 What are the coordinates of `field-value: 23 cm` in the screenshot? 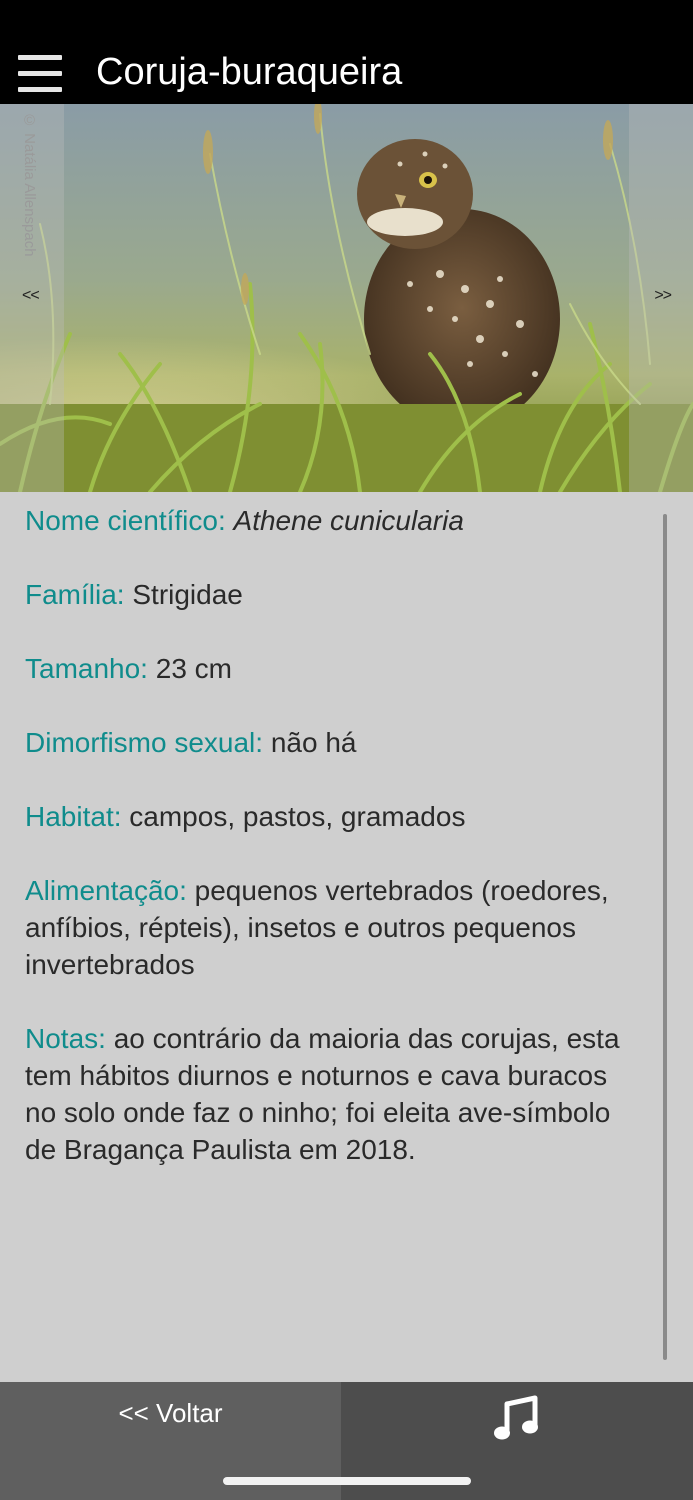 It's located at (193, 668).